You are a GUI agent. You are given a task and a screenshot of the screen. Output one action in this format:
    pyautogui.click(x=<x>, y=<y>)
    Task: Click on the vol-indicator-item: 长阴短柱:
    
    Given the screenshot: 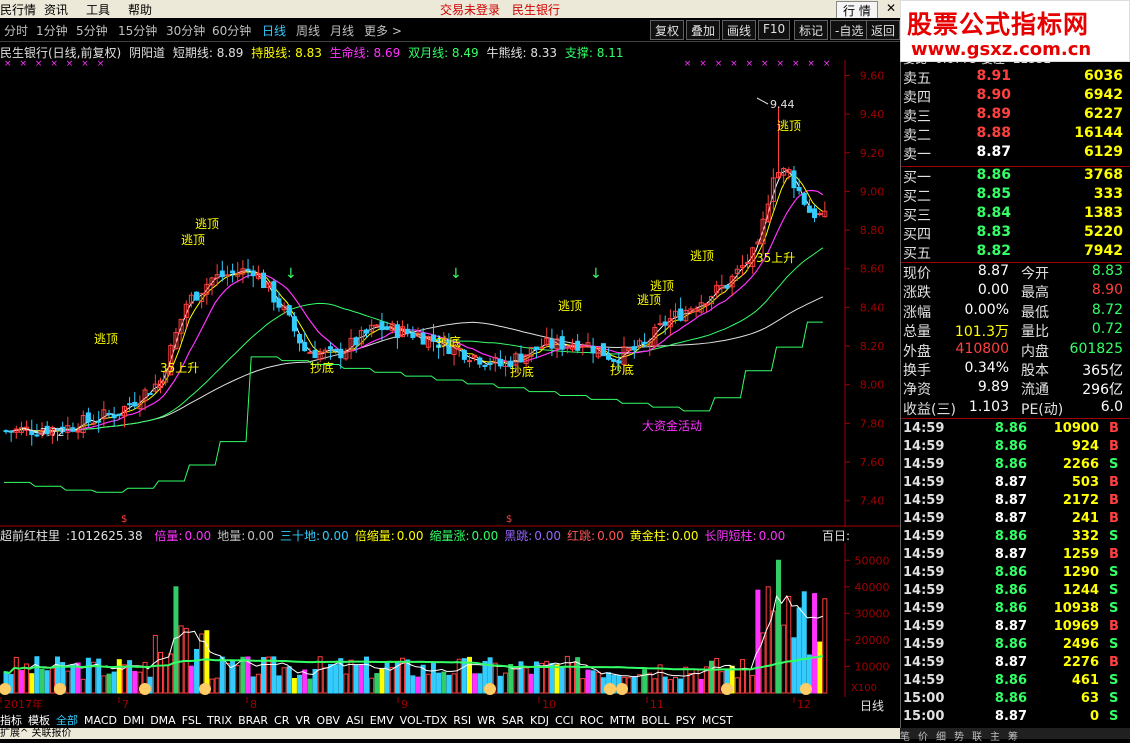 What is the action you would take?
    pyautogui.click(x=730, y=536)
    